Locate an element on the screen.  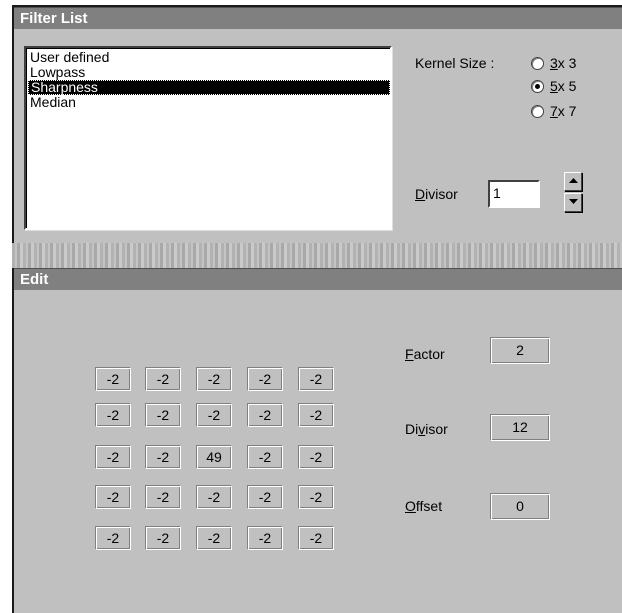
divisor-label: Divisor is located at coordinates (436, 194).